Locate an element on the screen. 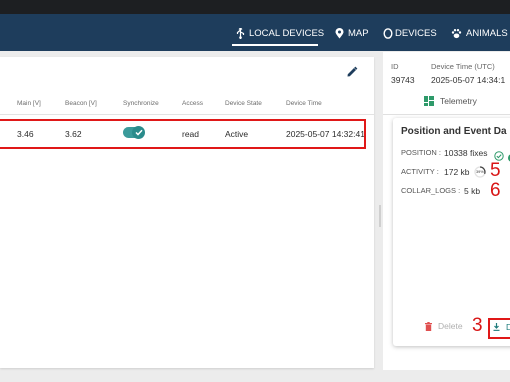 This screenshot has height=382, width=510. nav-map: MAP is located at coordinates (352, 33).